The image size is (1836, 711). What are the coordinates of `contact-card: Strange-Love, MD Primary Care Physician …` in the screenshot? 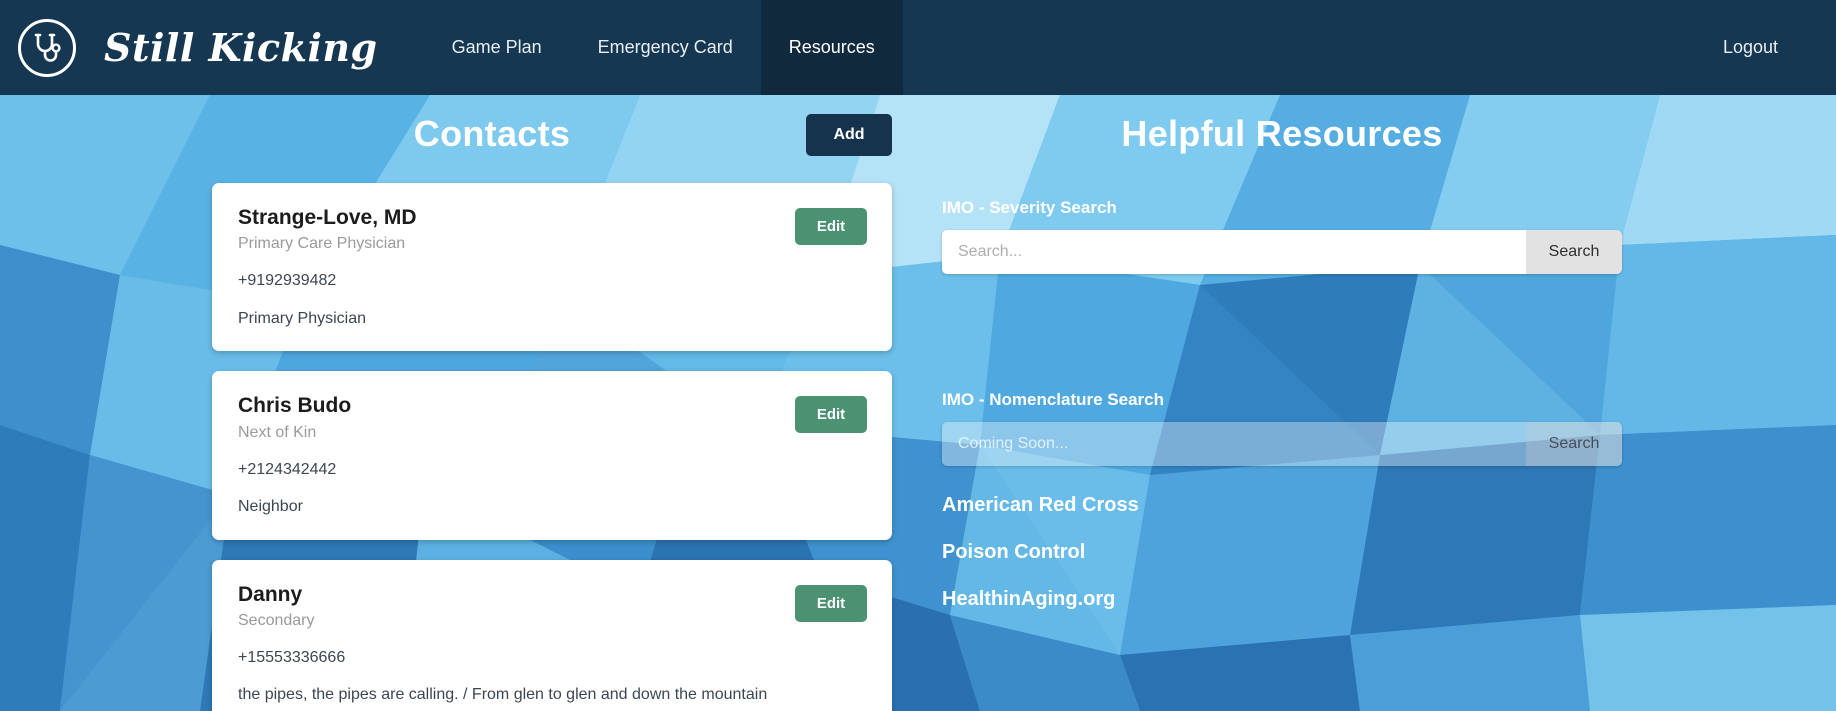 It's located at (552, 267).